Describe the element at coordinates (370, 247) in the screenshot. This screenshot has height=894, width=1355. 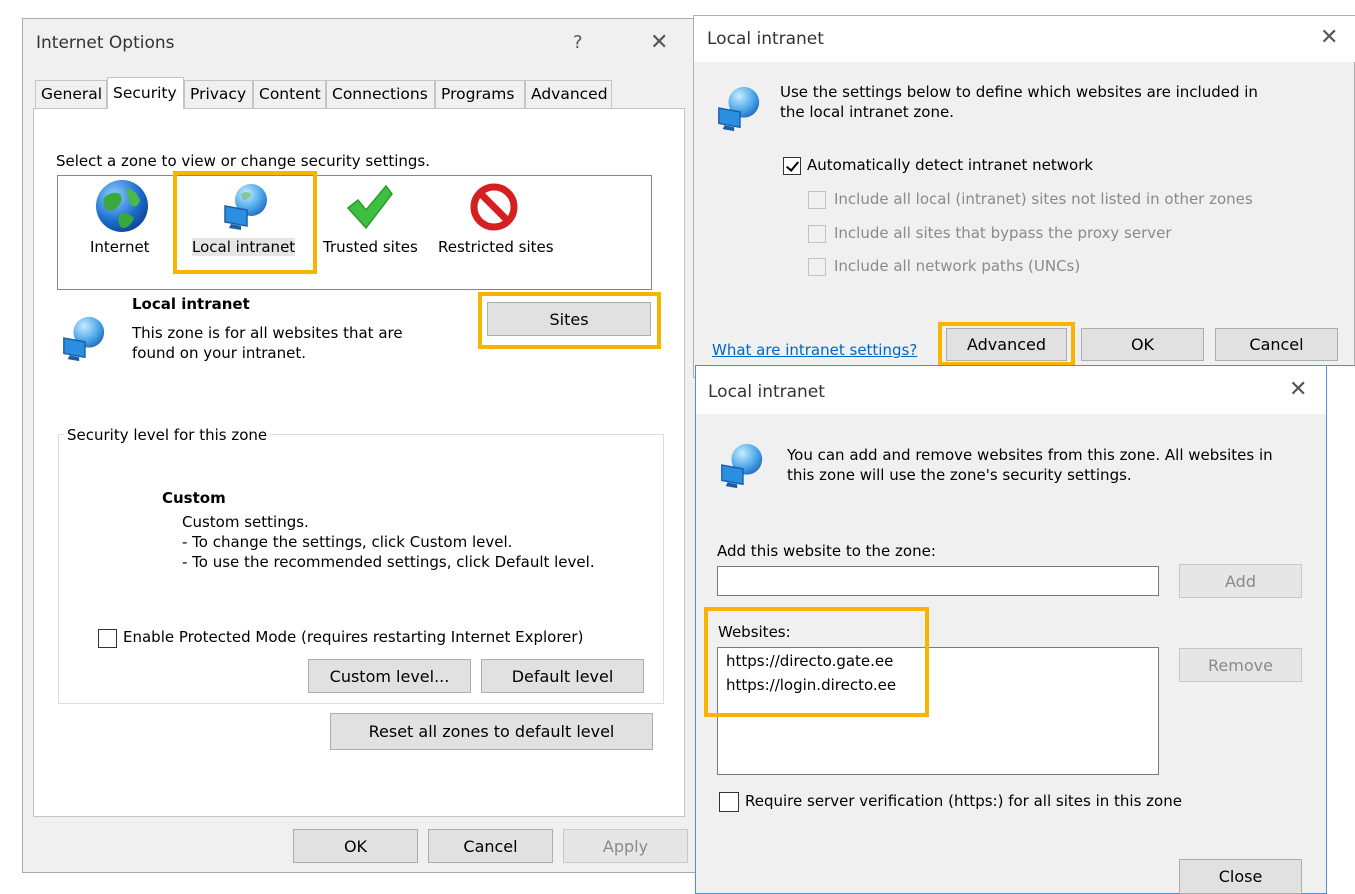
I see `zone-trusted-sites-label: Trusted sites` at that location.